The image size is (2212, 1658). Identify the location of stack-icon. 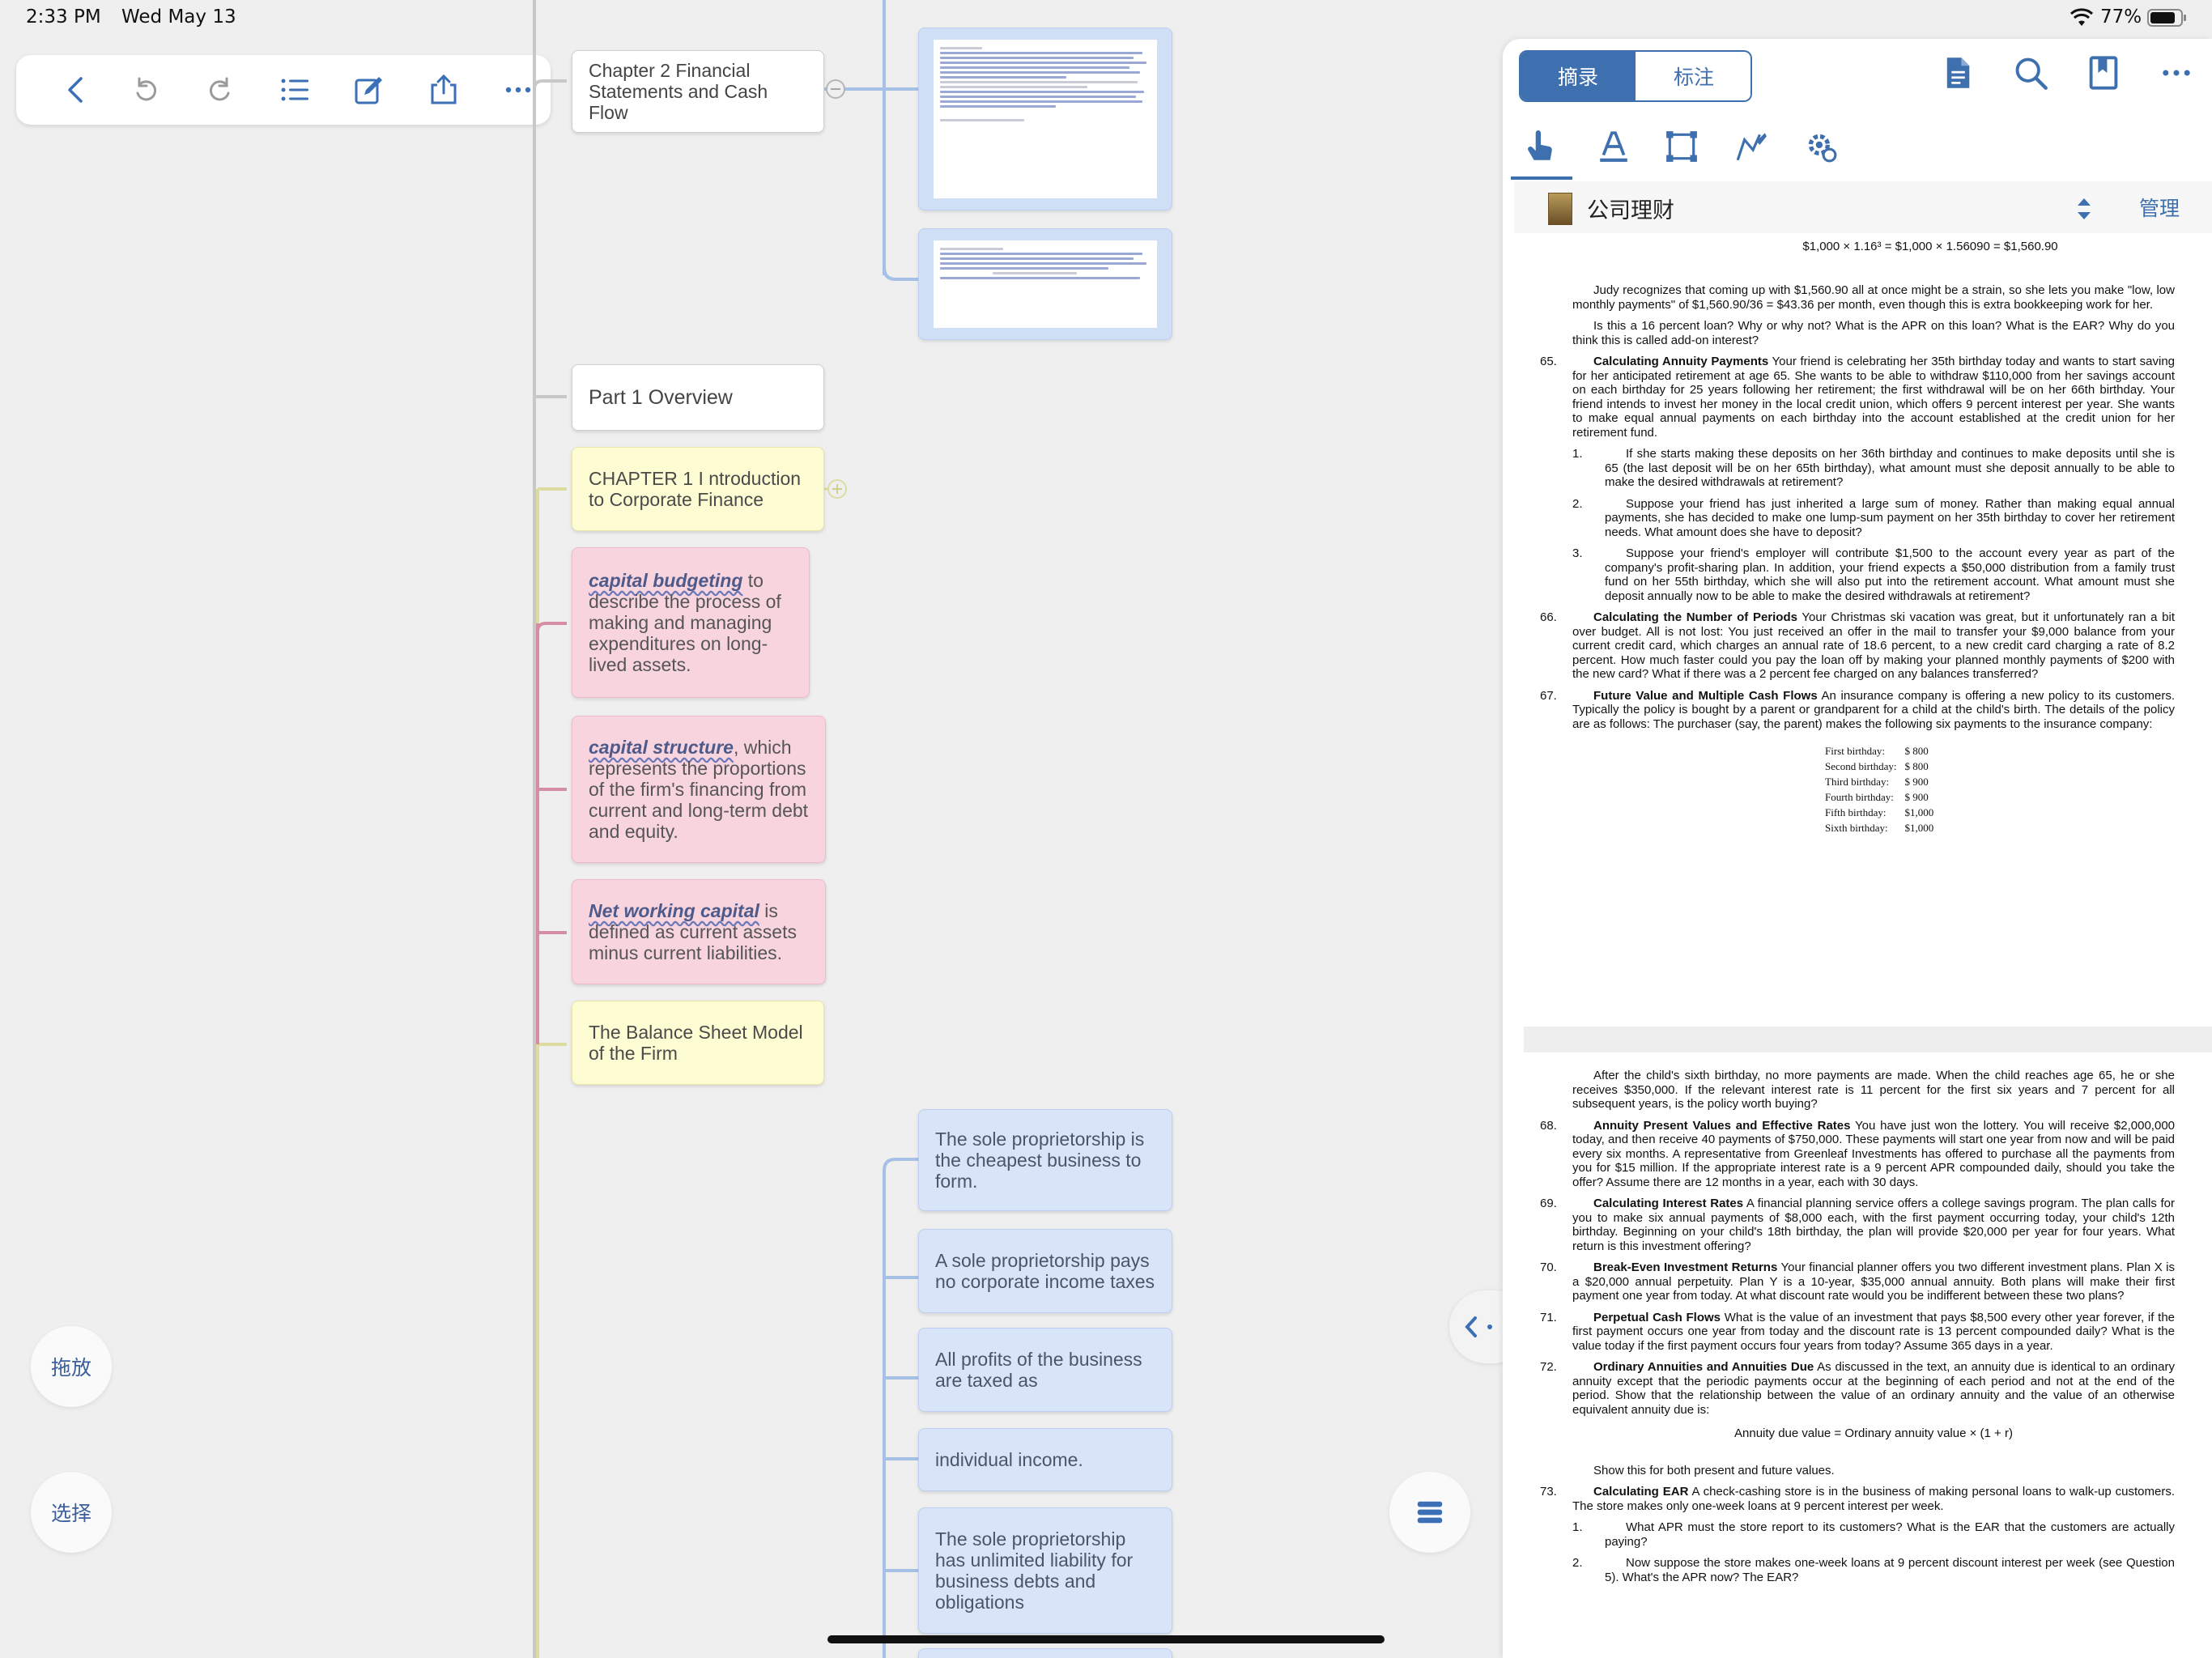
(1430, 1512).